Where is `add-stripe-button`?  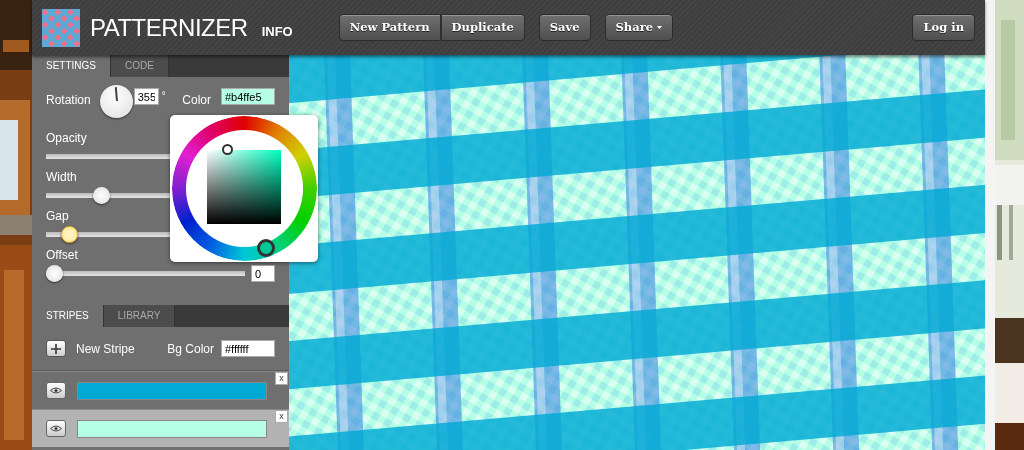 add-stripe-button is located at coordinates (56, 348).